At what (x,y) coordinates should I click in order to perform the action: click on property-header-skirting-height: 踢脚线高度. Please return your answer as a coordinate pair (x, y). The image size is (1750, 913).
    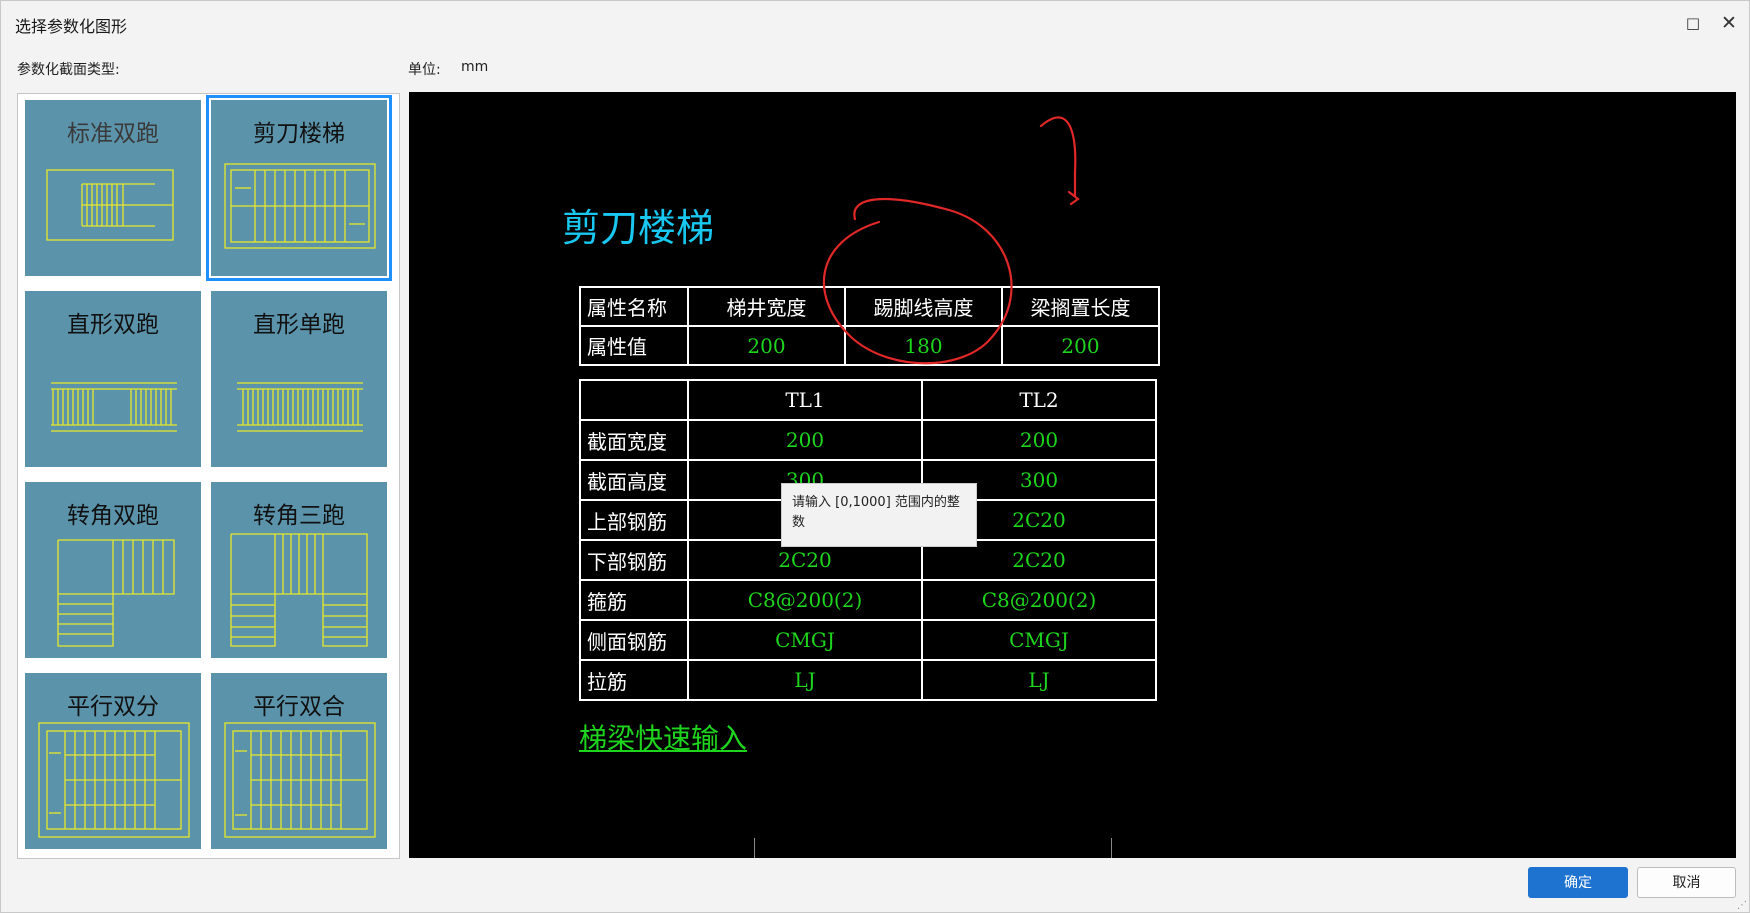
    Looking at the image, I should click on (923, 306).